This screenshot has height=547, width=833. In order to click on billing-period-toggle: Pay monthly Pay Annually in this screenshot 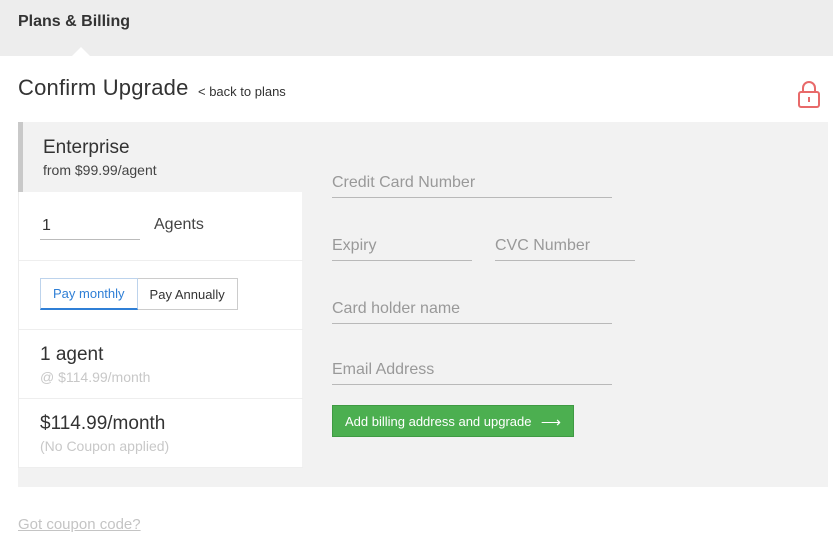, I will do `click(139, 294)`.